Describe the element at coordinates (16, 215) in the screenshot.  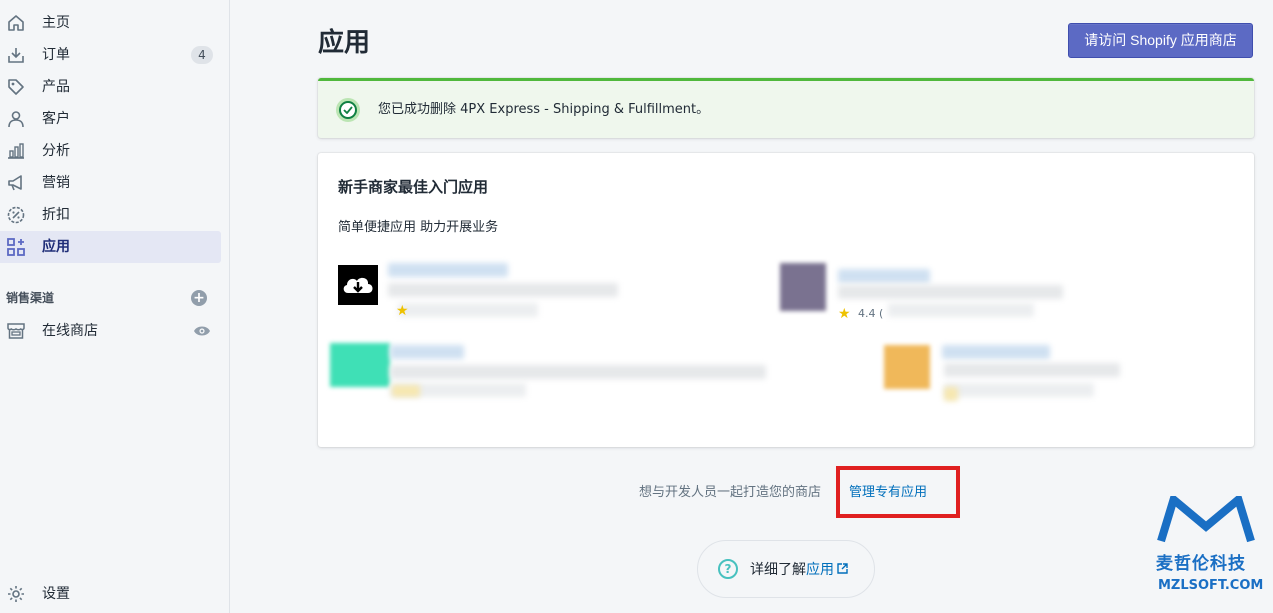
I see `discount-icon` at that location.